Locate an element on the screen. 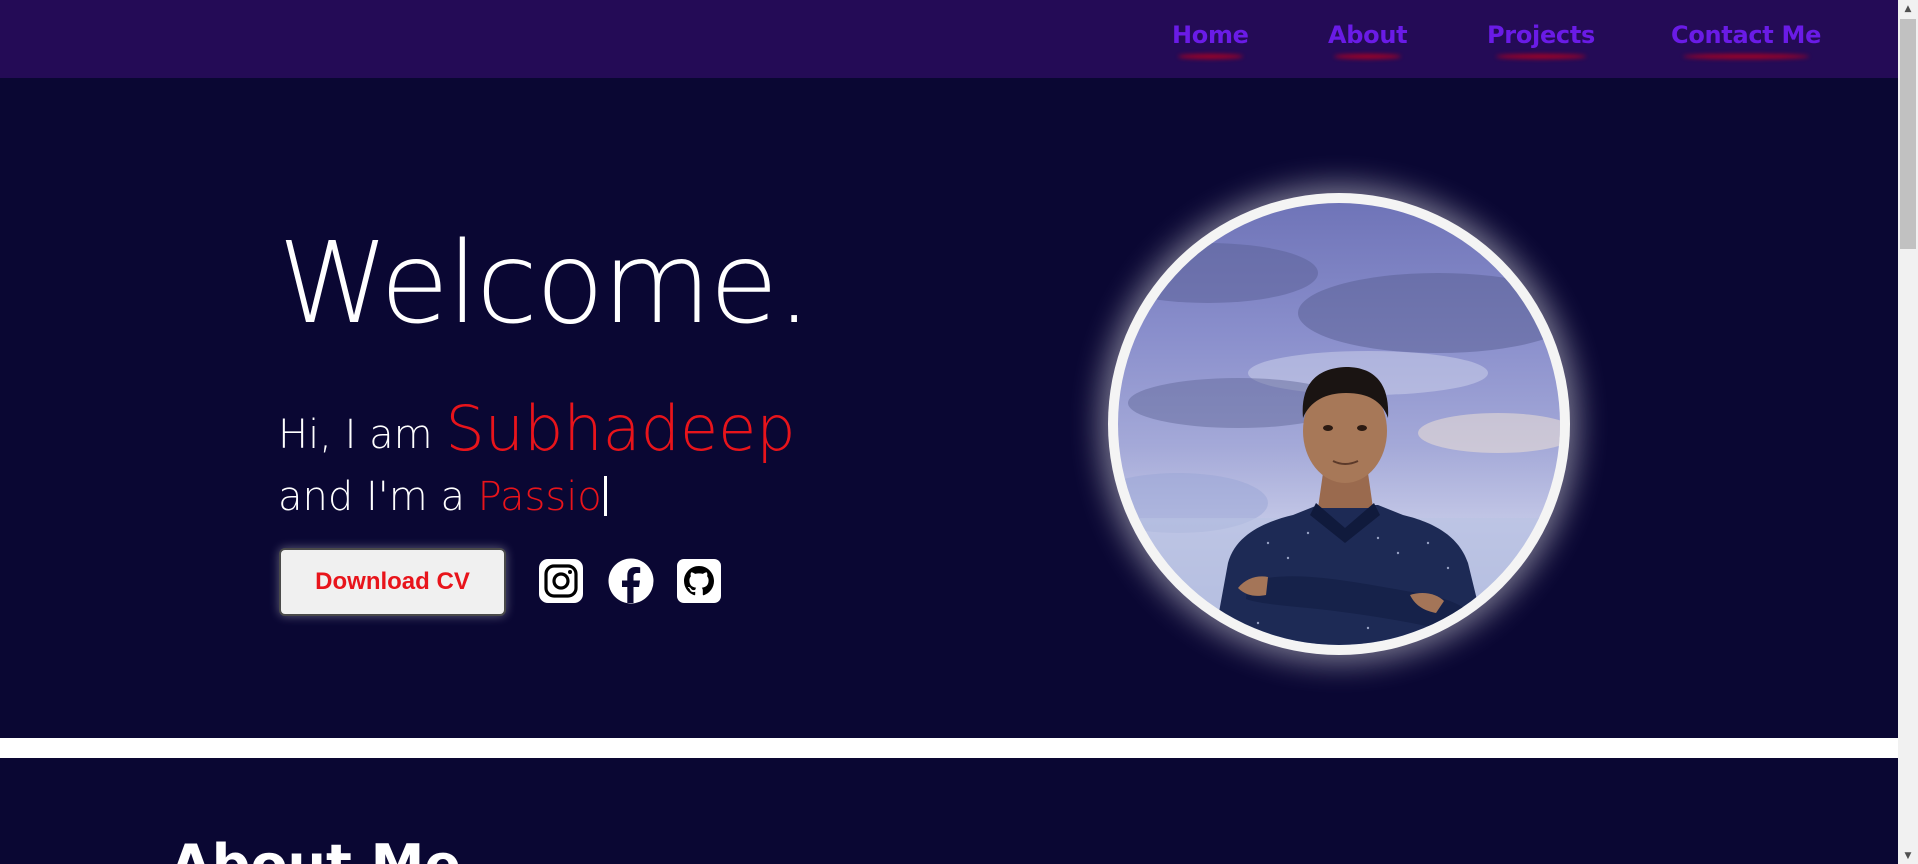 The width and height of the screenshot is (1918, 864). hero-name: Subhadeep is located at coordinates (620, 428).